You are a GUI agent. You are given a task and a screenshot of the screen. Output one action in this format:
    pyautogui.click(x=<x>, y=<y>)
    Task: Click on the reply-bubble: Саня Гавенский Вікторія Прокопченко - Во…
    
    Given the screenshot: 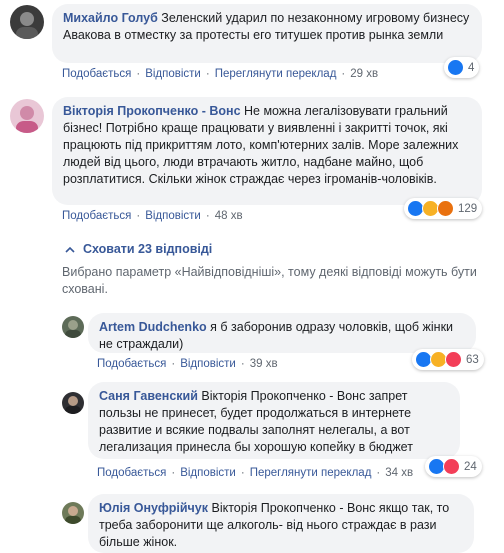 What is the action you would take?
    pyautogui.click(x=274, y=420)
    